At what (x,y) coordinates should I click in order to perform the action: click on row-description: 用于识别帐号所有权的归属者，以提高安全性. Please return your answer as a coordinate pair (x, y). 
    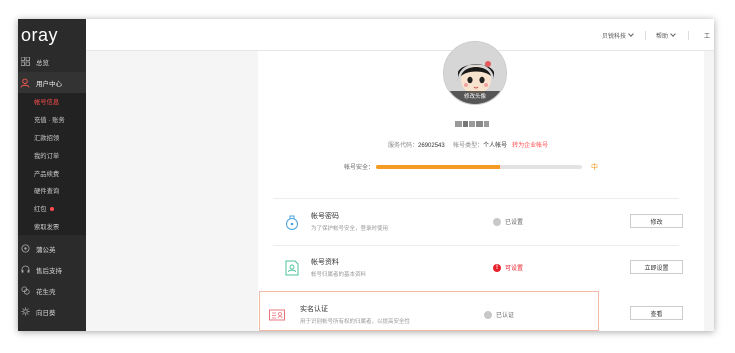
    Looking at the image, I should click on (355, 322).